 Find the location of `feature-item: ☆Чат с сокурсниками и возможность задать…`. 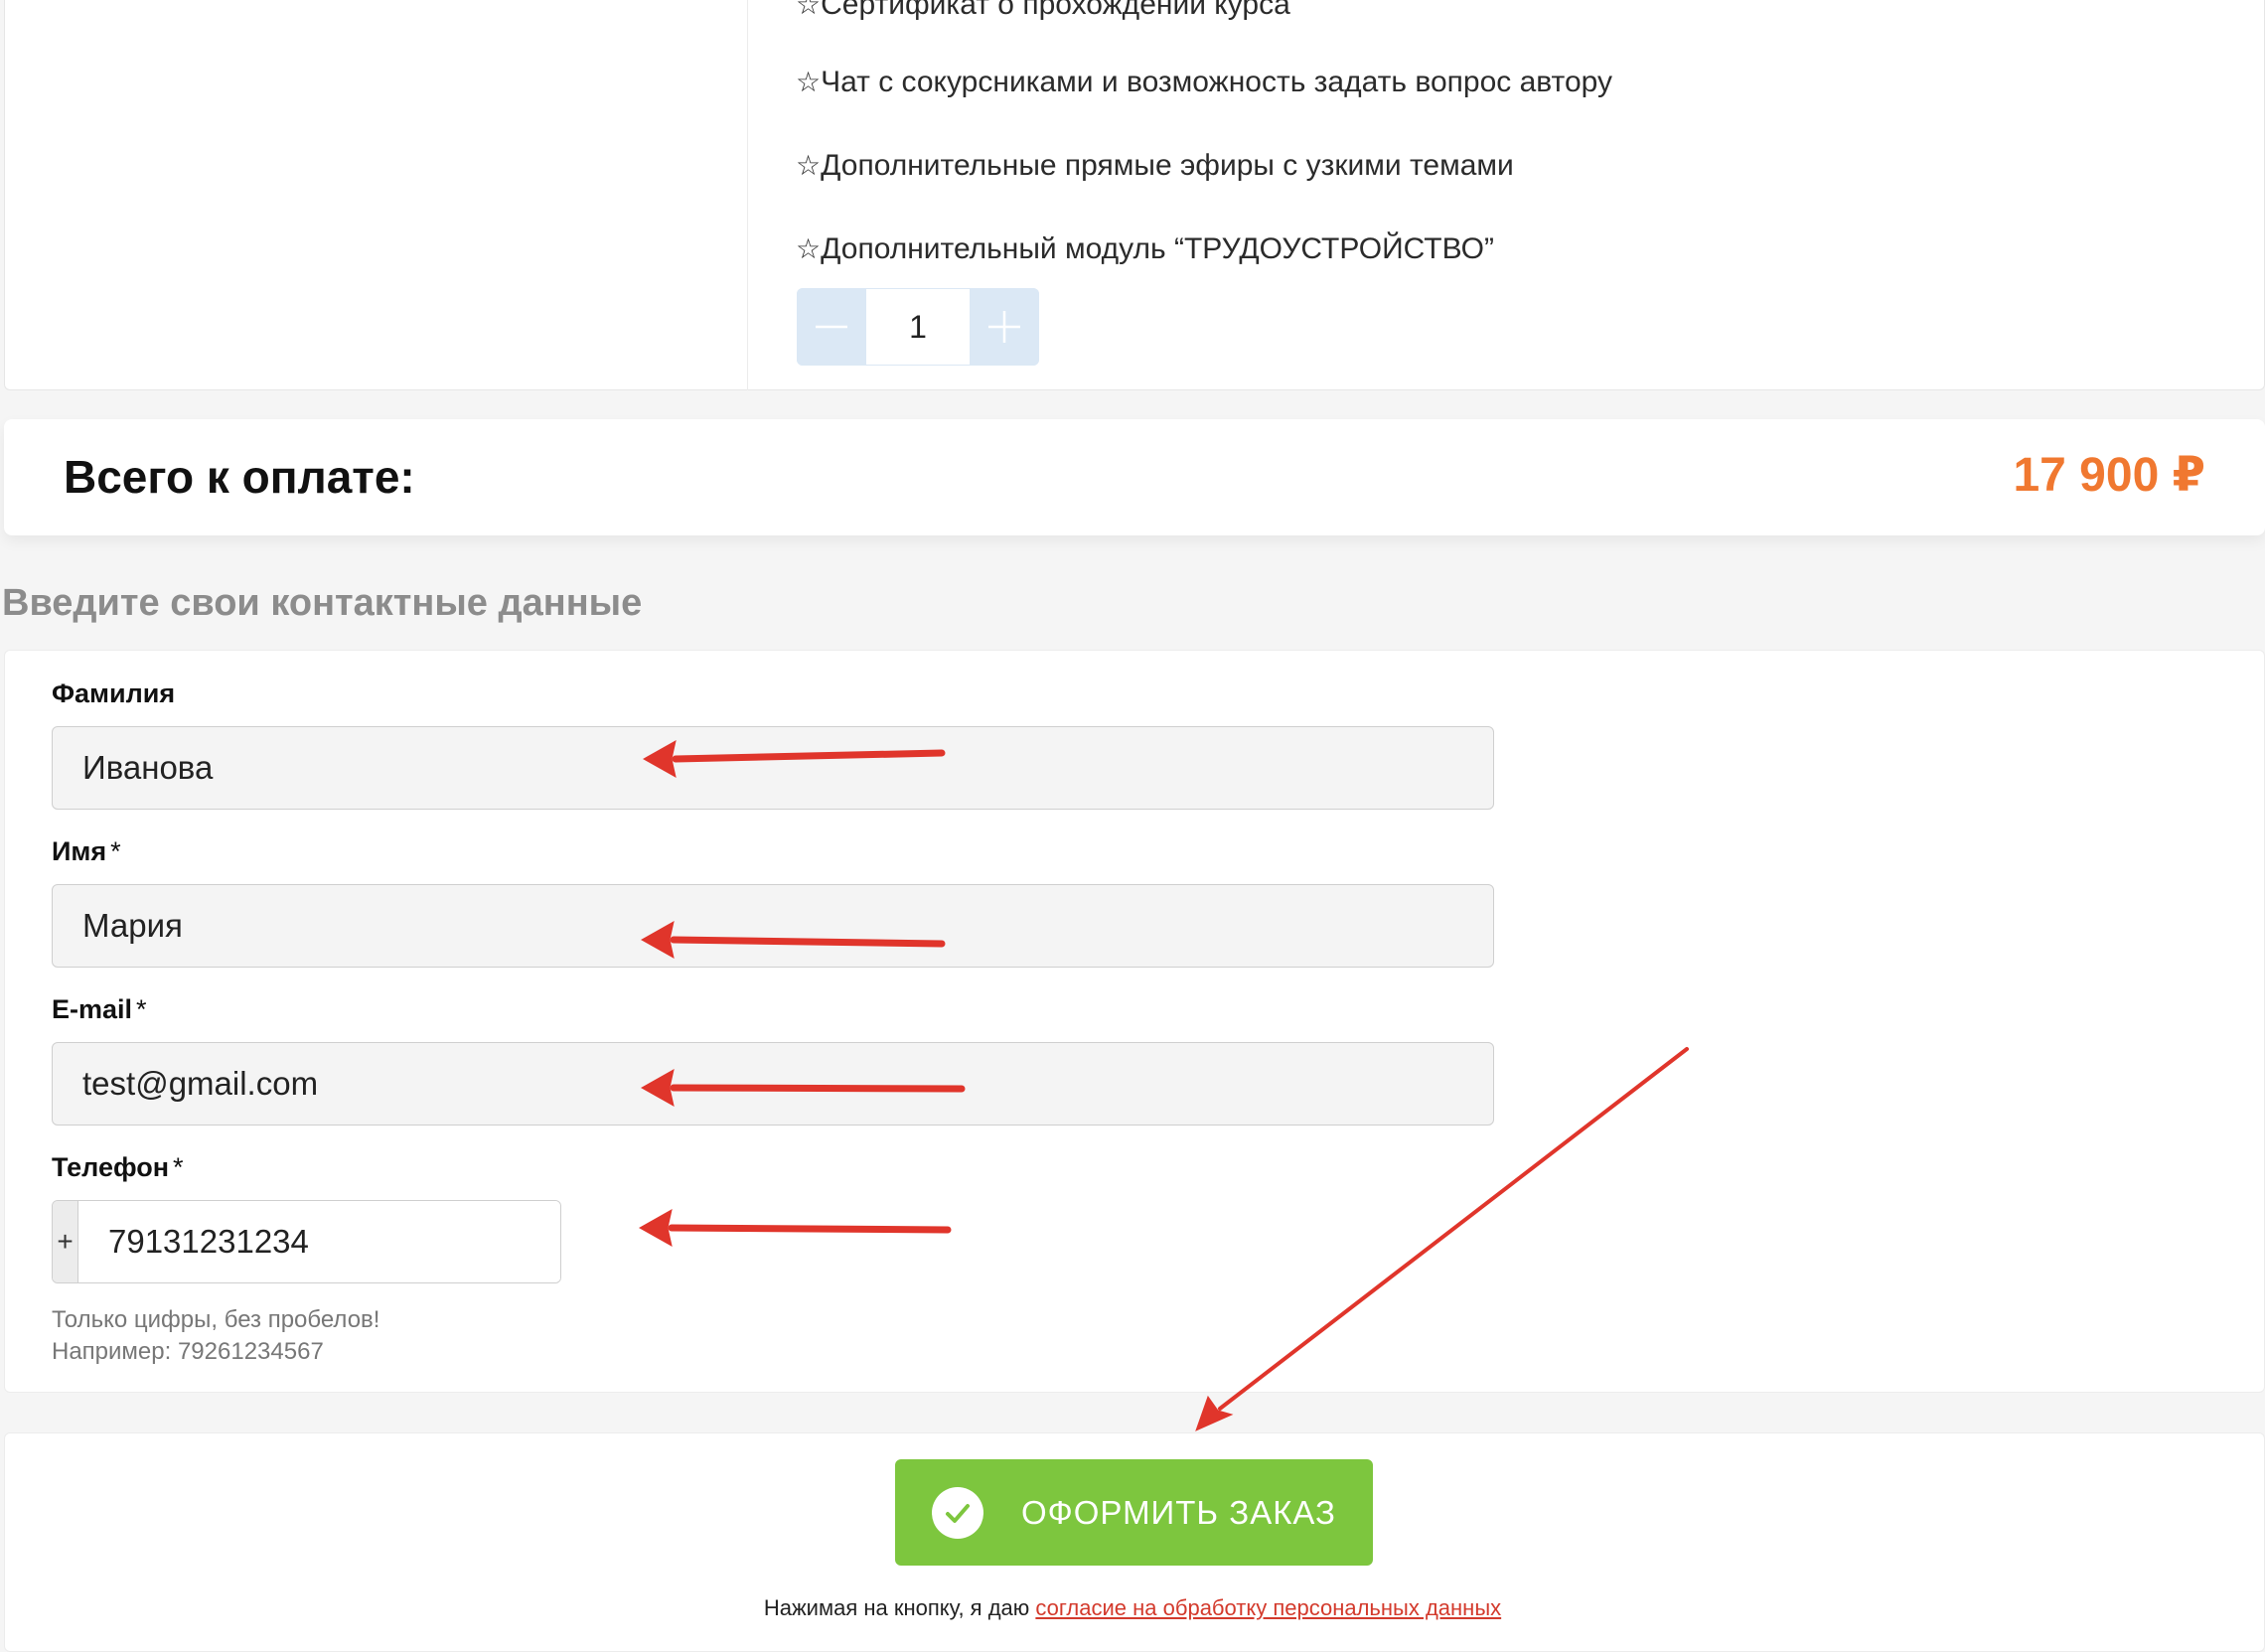

feature-item: ☆Чат с сокурсниками и возможность задать… is located at coordinates (1204, 82).